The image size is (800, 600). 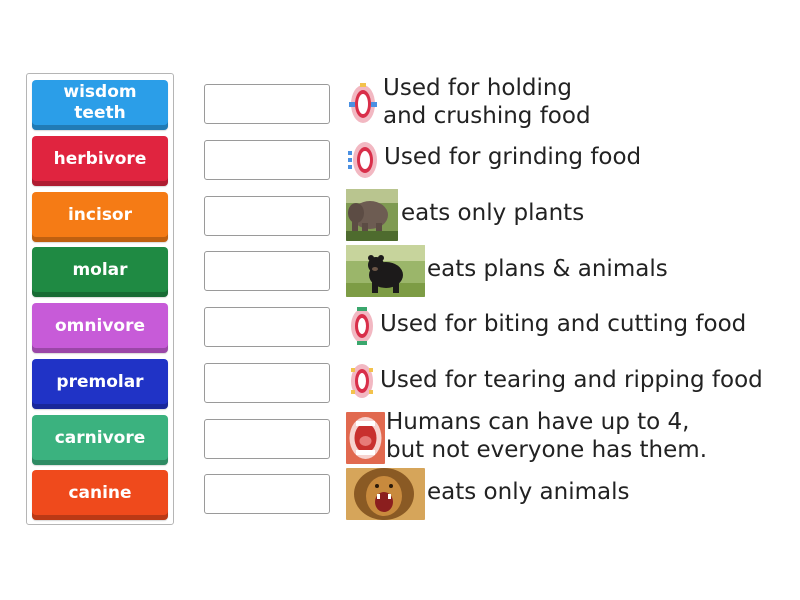 I want to click on clue-text: eats plans & animals, so click(x=547, y=269).